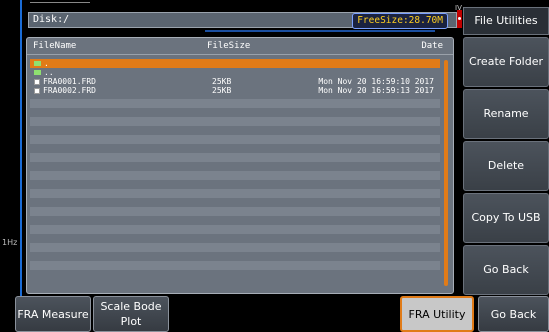  Describe the element at coordinates (459, 19) in the screenshot. I see `storage-indicator-icon` at that location.